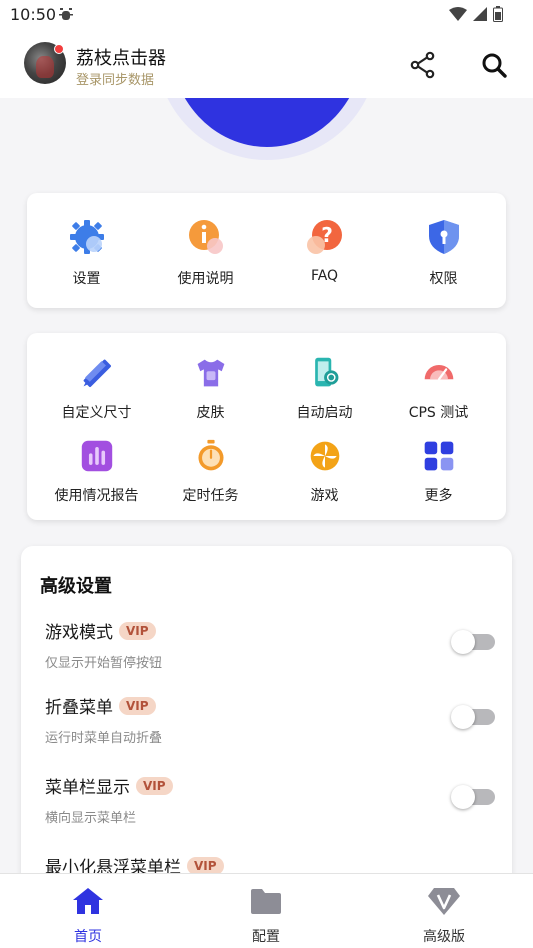 This screenshot has height=948, width=533. Describe the element at coordinates (91, 818) in the screenshot. I see `setting-desc: 横向显示菜单栏` at that location.